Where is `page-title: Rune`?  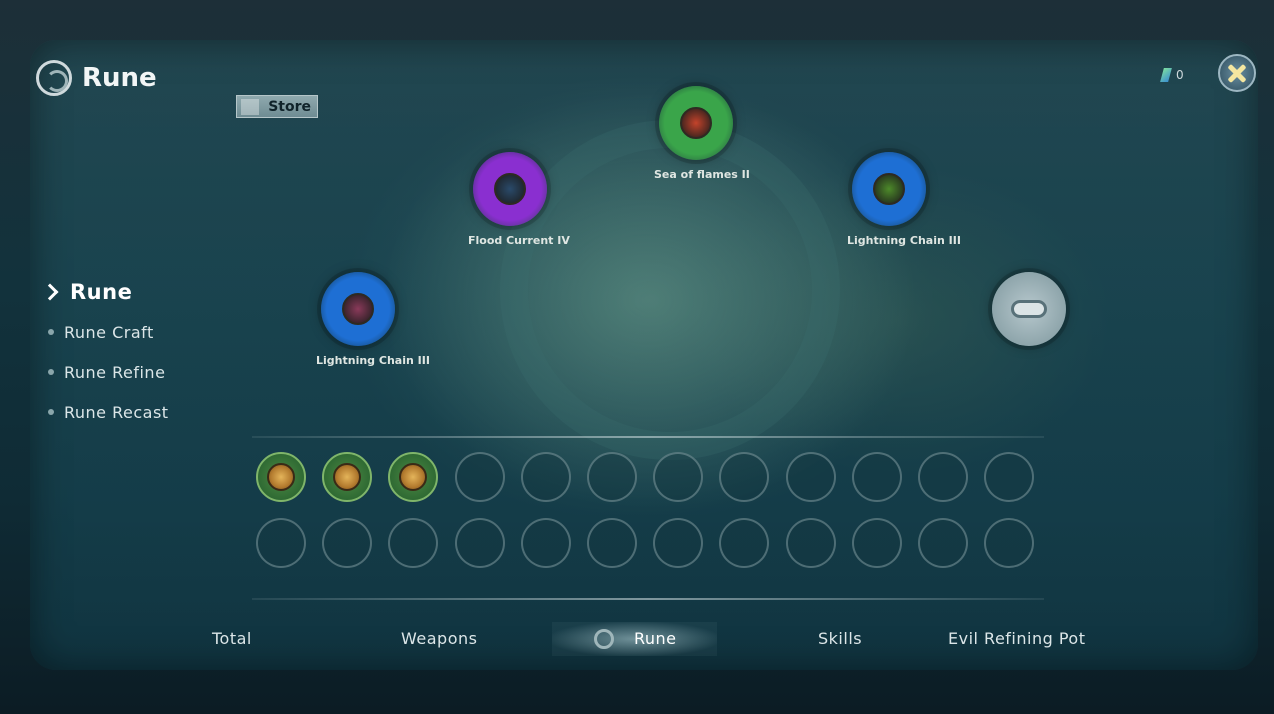 page-title: Rune is located at coordinates (119, 78).